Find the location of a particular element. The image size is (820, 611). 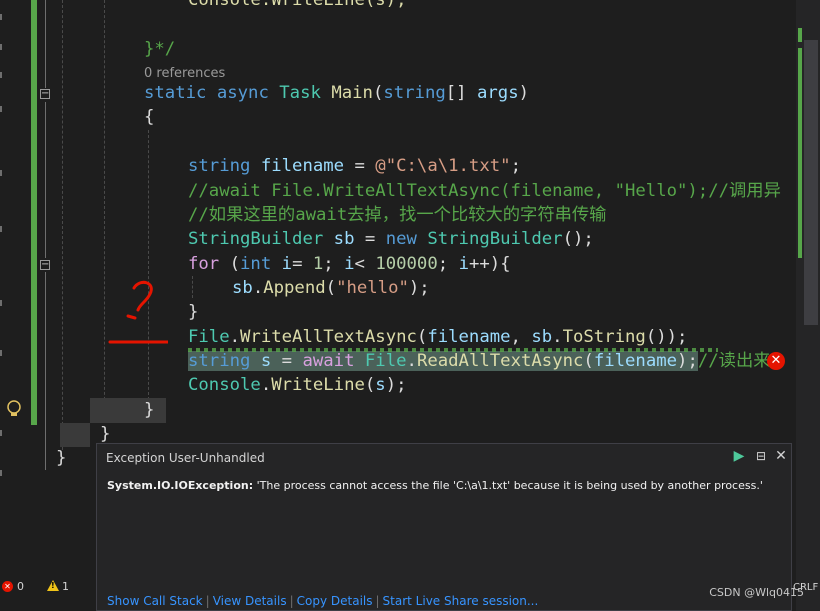

code-token: args is located at coordinates (498, 93).